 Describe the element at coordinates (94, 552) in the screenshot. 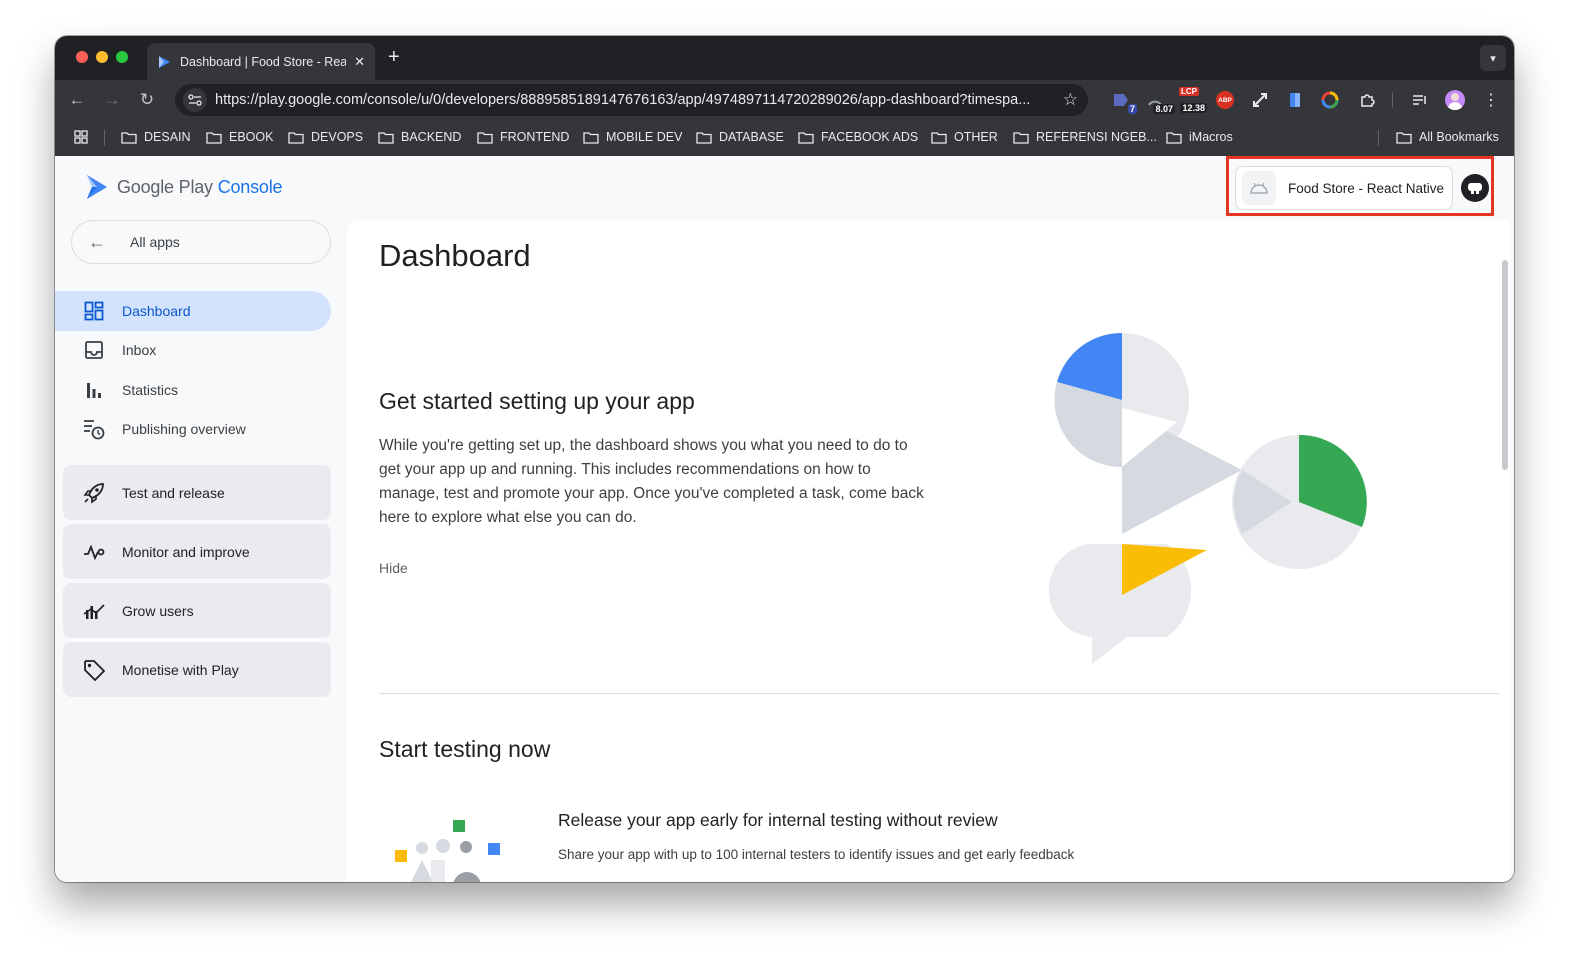

I see `vitals-icon` at that location.